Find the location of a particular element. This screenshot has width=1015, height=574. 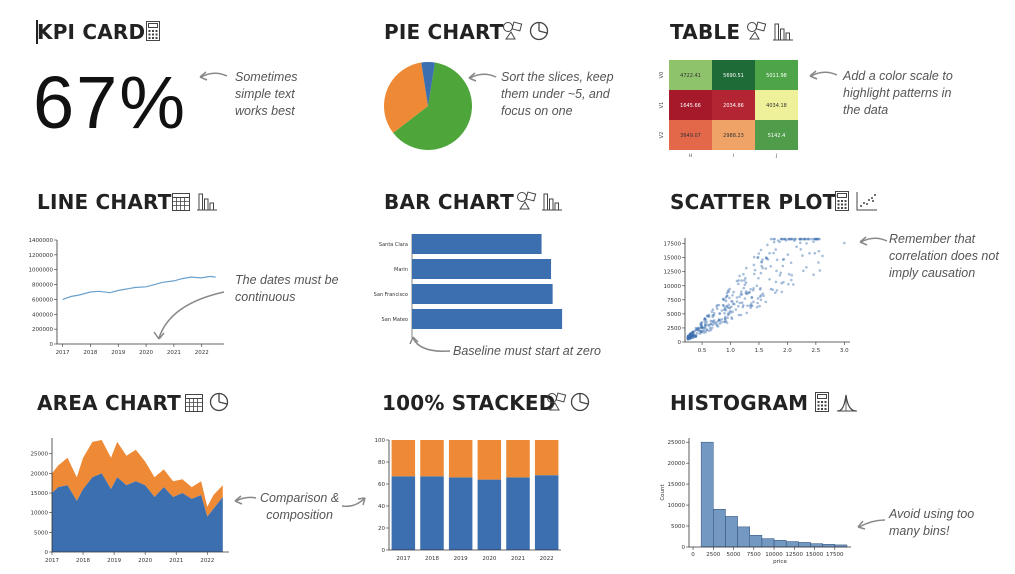

x-tick-label: 2022 is located at coordinates (202, 353).